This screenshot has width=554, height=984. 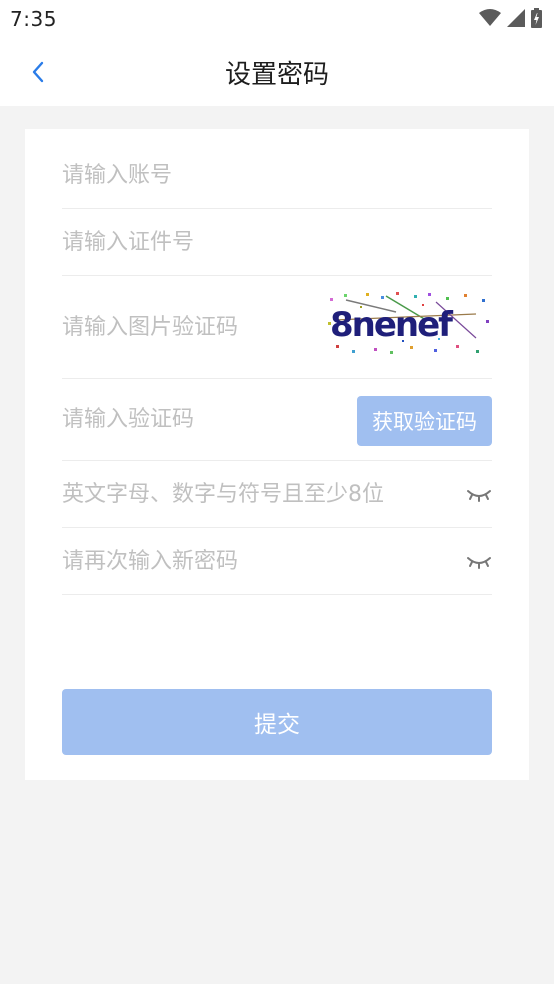 I want to click on sms-code-row: 获取验证码, so click(x=277, y=420).